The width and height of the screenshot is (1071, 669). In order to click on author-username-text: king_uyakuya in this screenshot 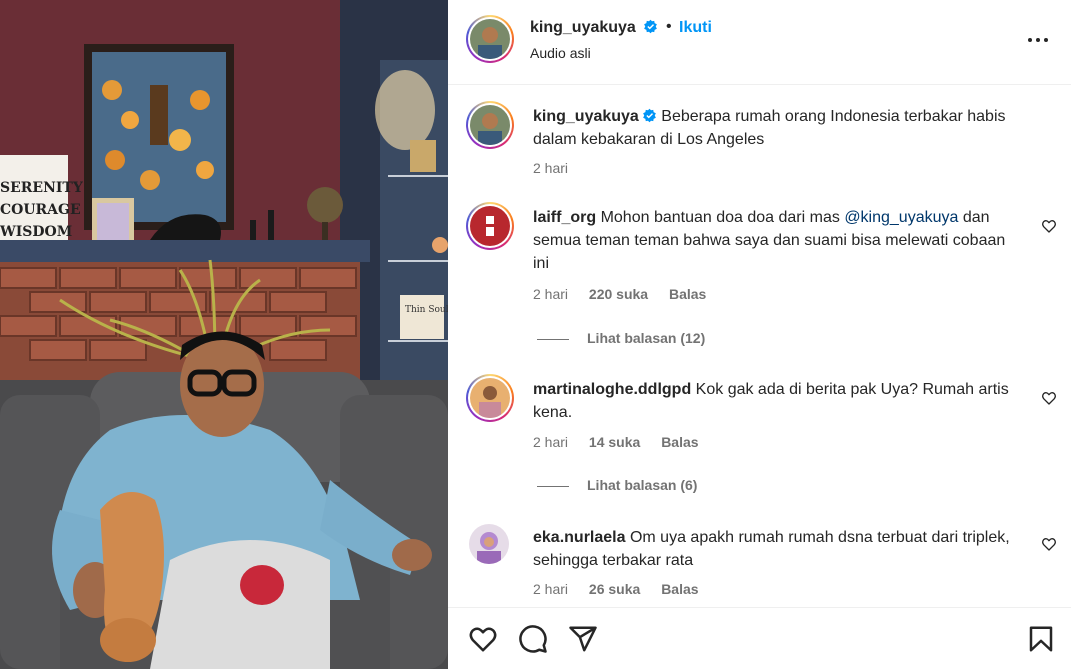, I will do `click(583, 27)`.